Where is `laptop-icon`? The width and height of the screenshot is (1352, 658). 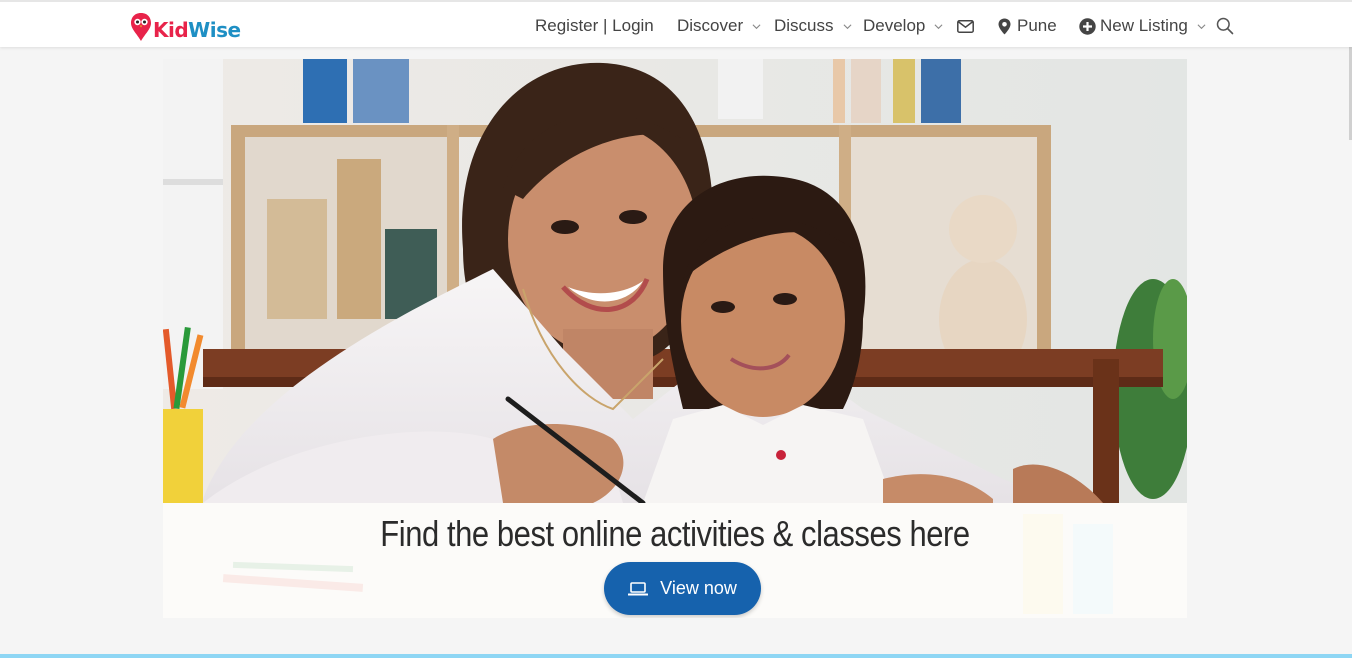
laptop-icon is located at coordinates (638, 588).